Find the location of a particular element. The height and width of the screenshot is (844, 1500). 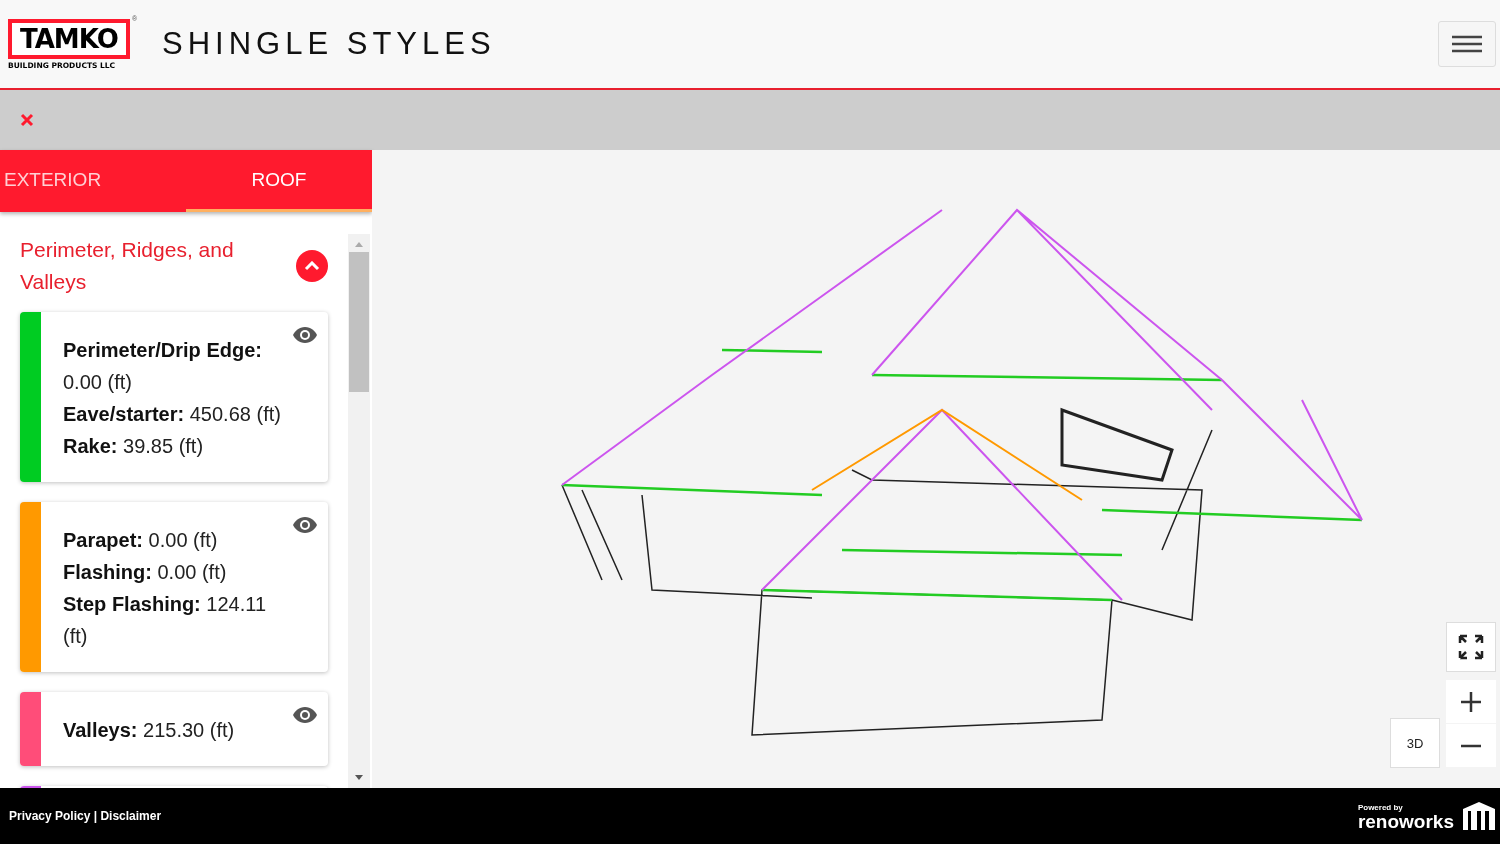

brand-name: renoworks is located at coordinates (1405, 821).